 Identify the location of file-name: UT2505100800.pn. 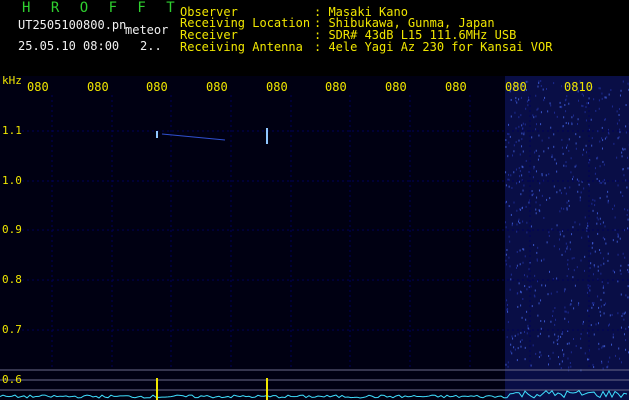
(72, 25).